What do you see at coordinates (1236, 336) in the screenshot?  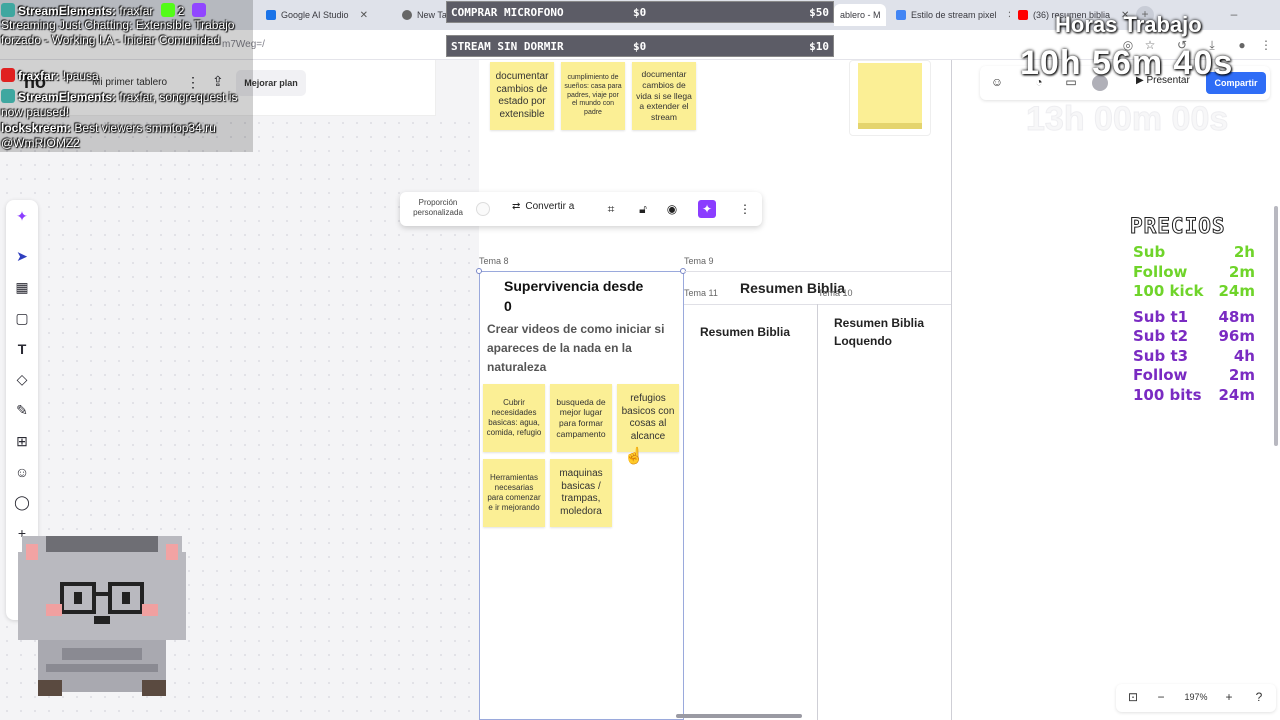 I see `price-value: 96m` at bounding box center [1236, 336].